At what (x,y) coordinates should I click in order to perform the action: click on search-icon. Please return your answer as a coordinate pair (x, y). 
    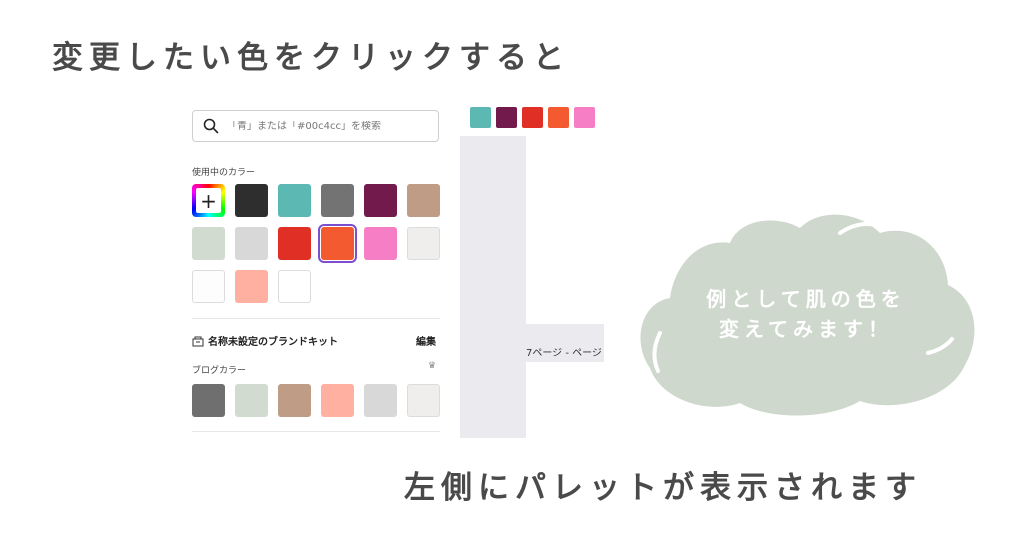
    Looking at the image, I should click on (211, 126).